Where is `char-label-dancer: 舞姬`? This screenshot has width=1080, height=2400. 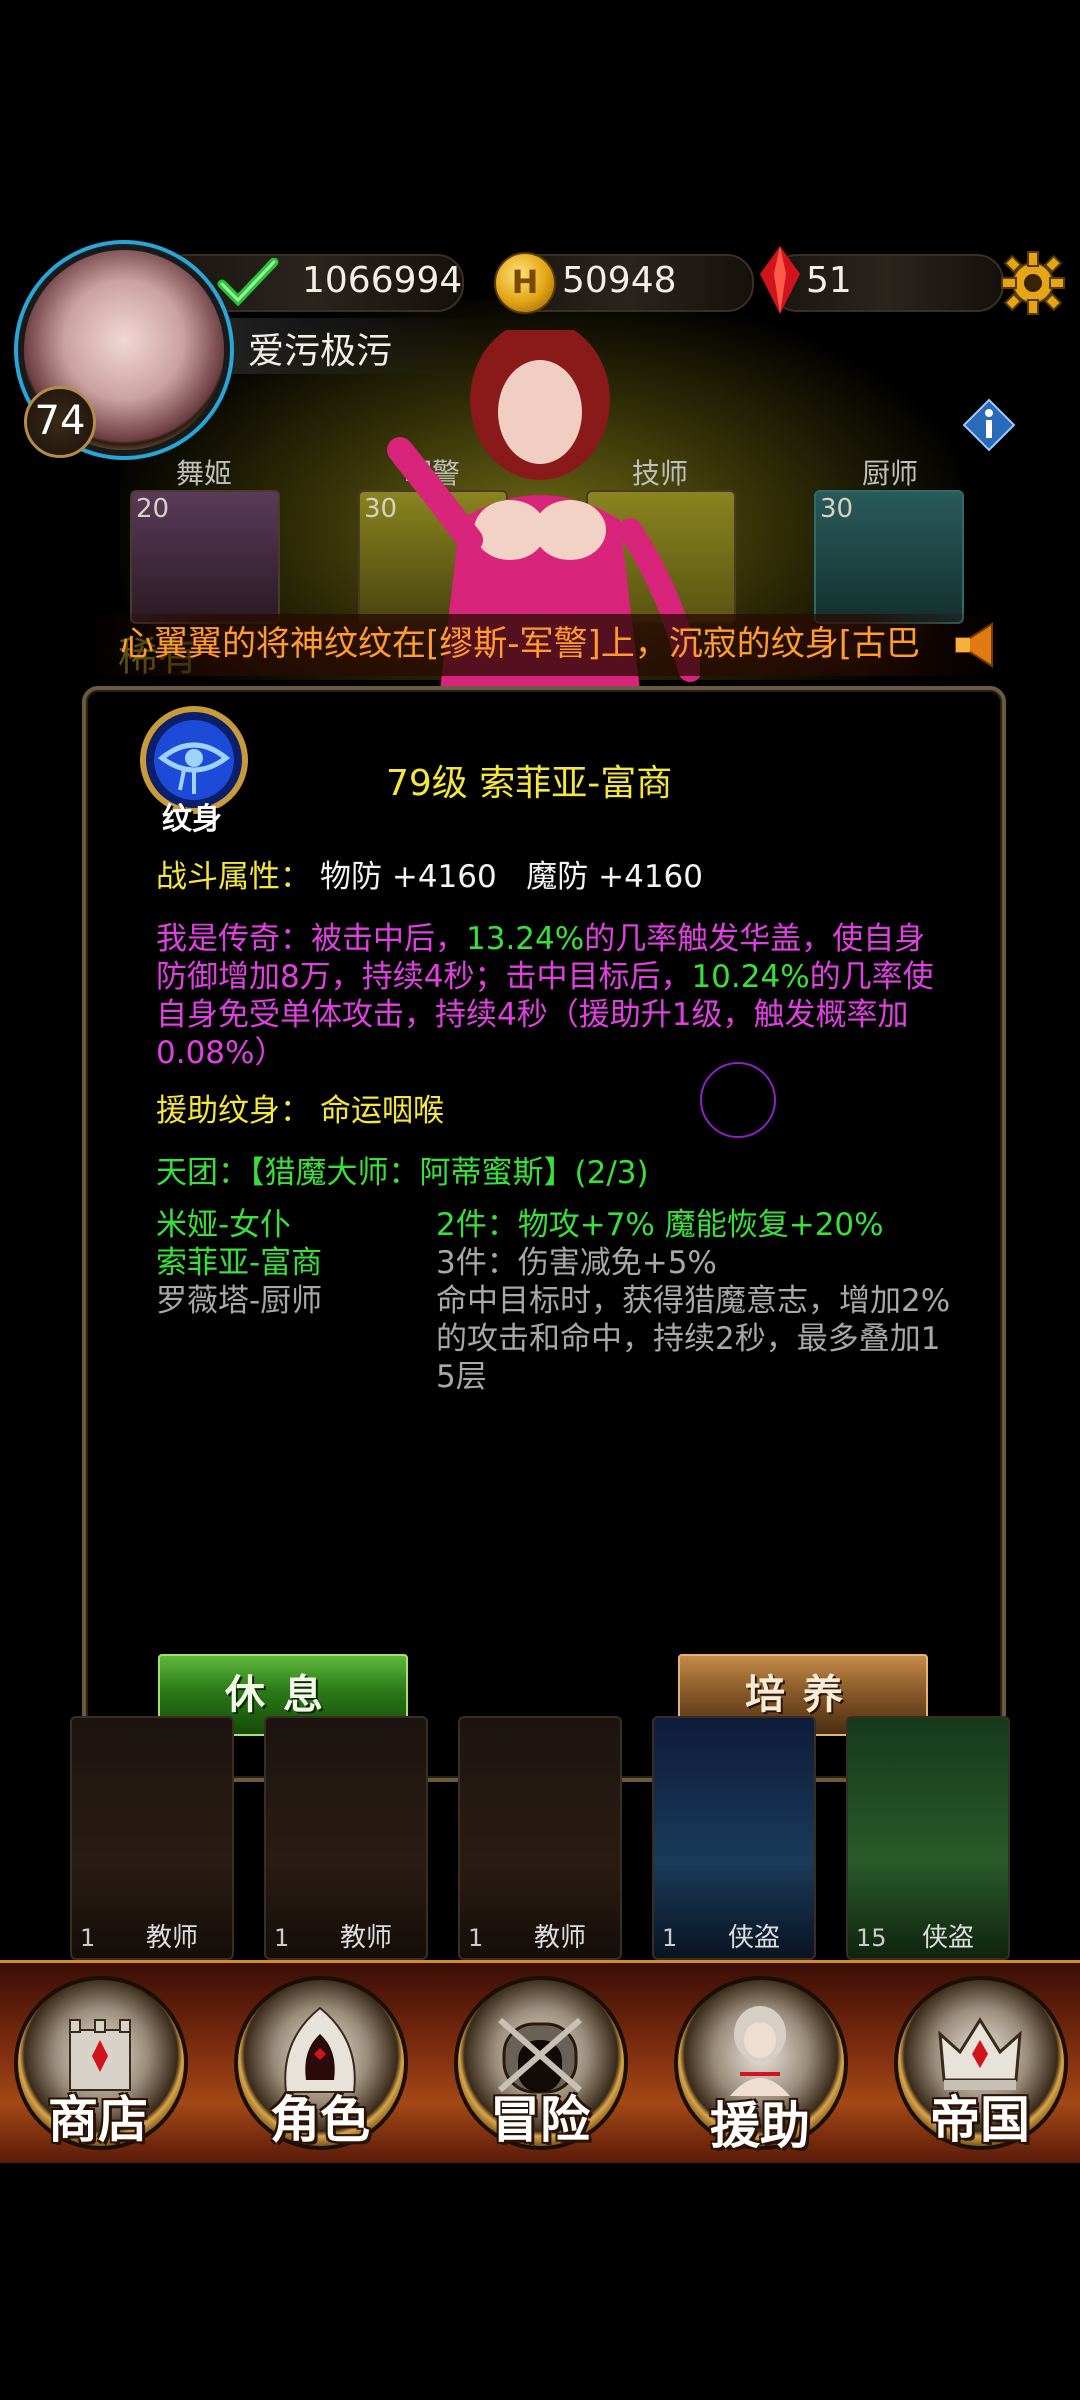
char-label-dancer: 舞姬 is located at coordinates (204, 473).